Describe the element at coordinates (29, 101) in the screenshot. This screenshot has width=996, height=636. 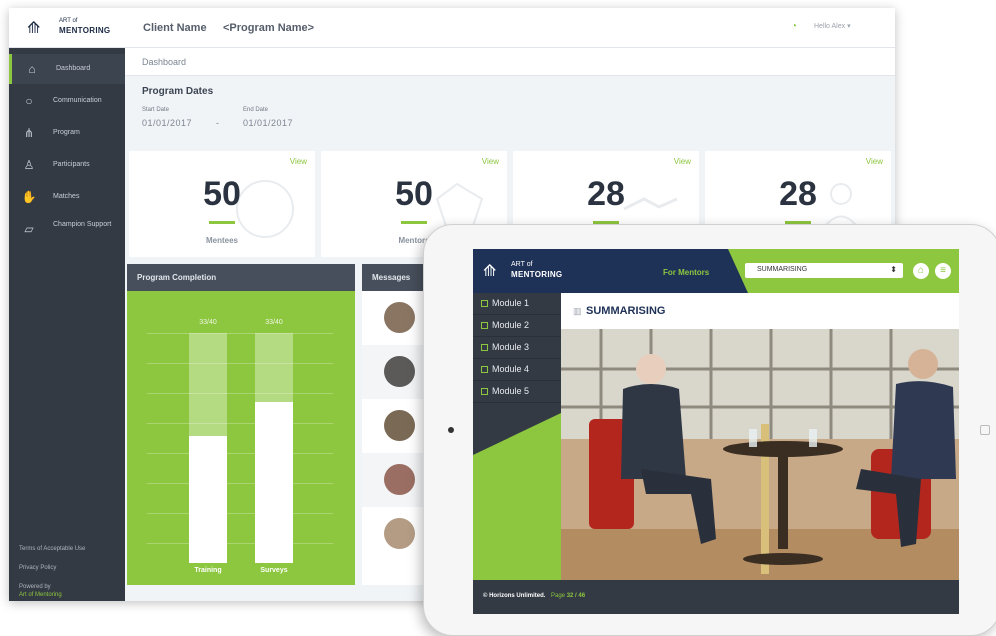
I see `chat-icon: ○` at that location.